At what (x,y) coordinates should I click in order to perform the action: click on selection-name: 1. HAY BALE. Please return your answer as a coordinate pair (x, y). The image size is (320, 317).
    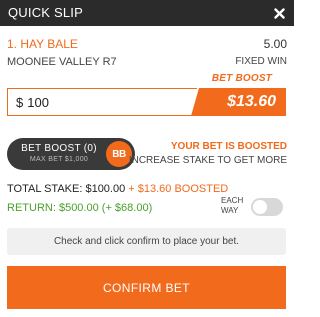
    Looking at the image, I should click on (42, 44).